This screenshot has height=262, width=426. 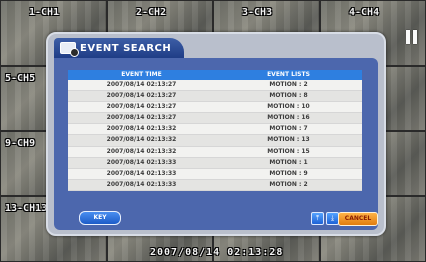 I want to click on event-list-cell: MOTION : 15, so click(x=288, y=151).